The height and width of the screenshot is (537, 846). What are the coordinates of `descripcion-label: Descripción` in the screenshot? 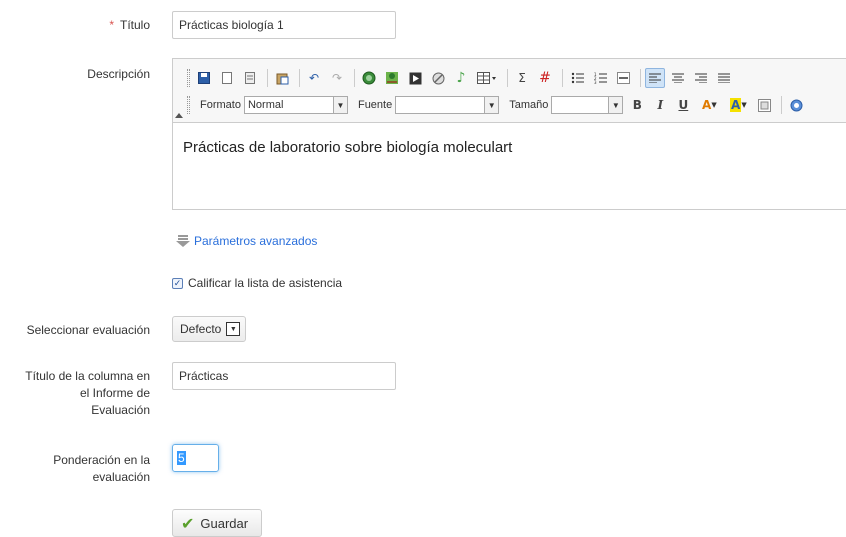 It's located at (118, 74).